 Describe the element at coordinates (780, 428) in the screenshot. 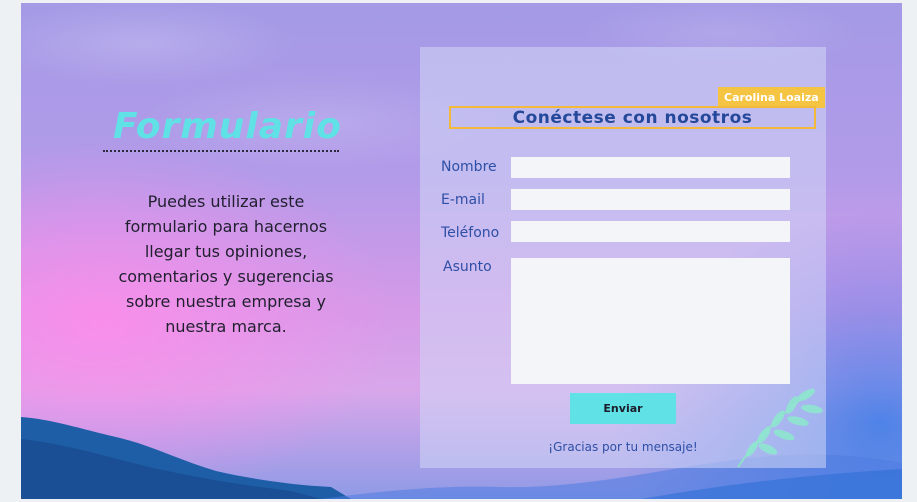

I see `leaf-branch-icon` at that location.